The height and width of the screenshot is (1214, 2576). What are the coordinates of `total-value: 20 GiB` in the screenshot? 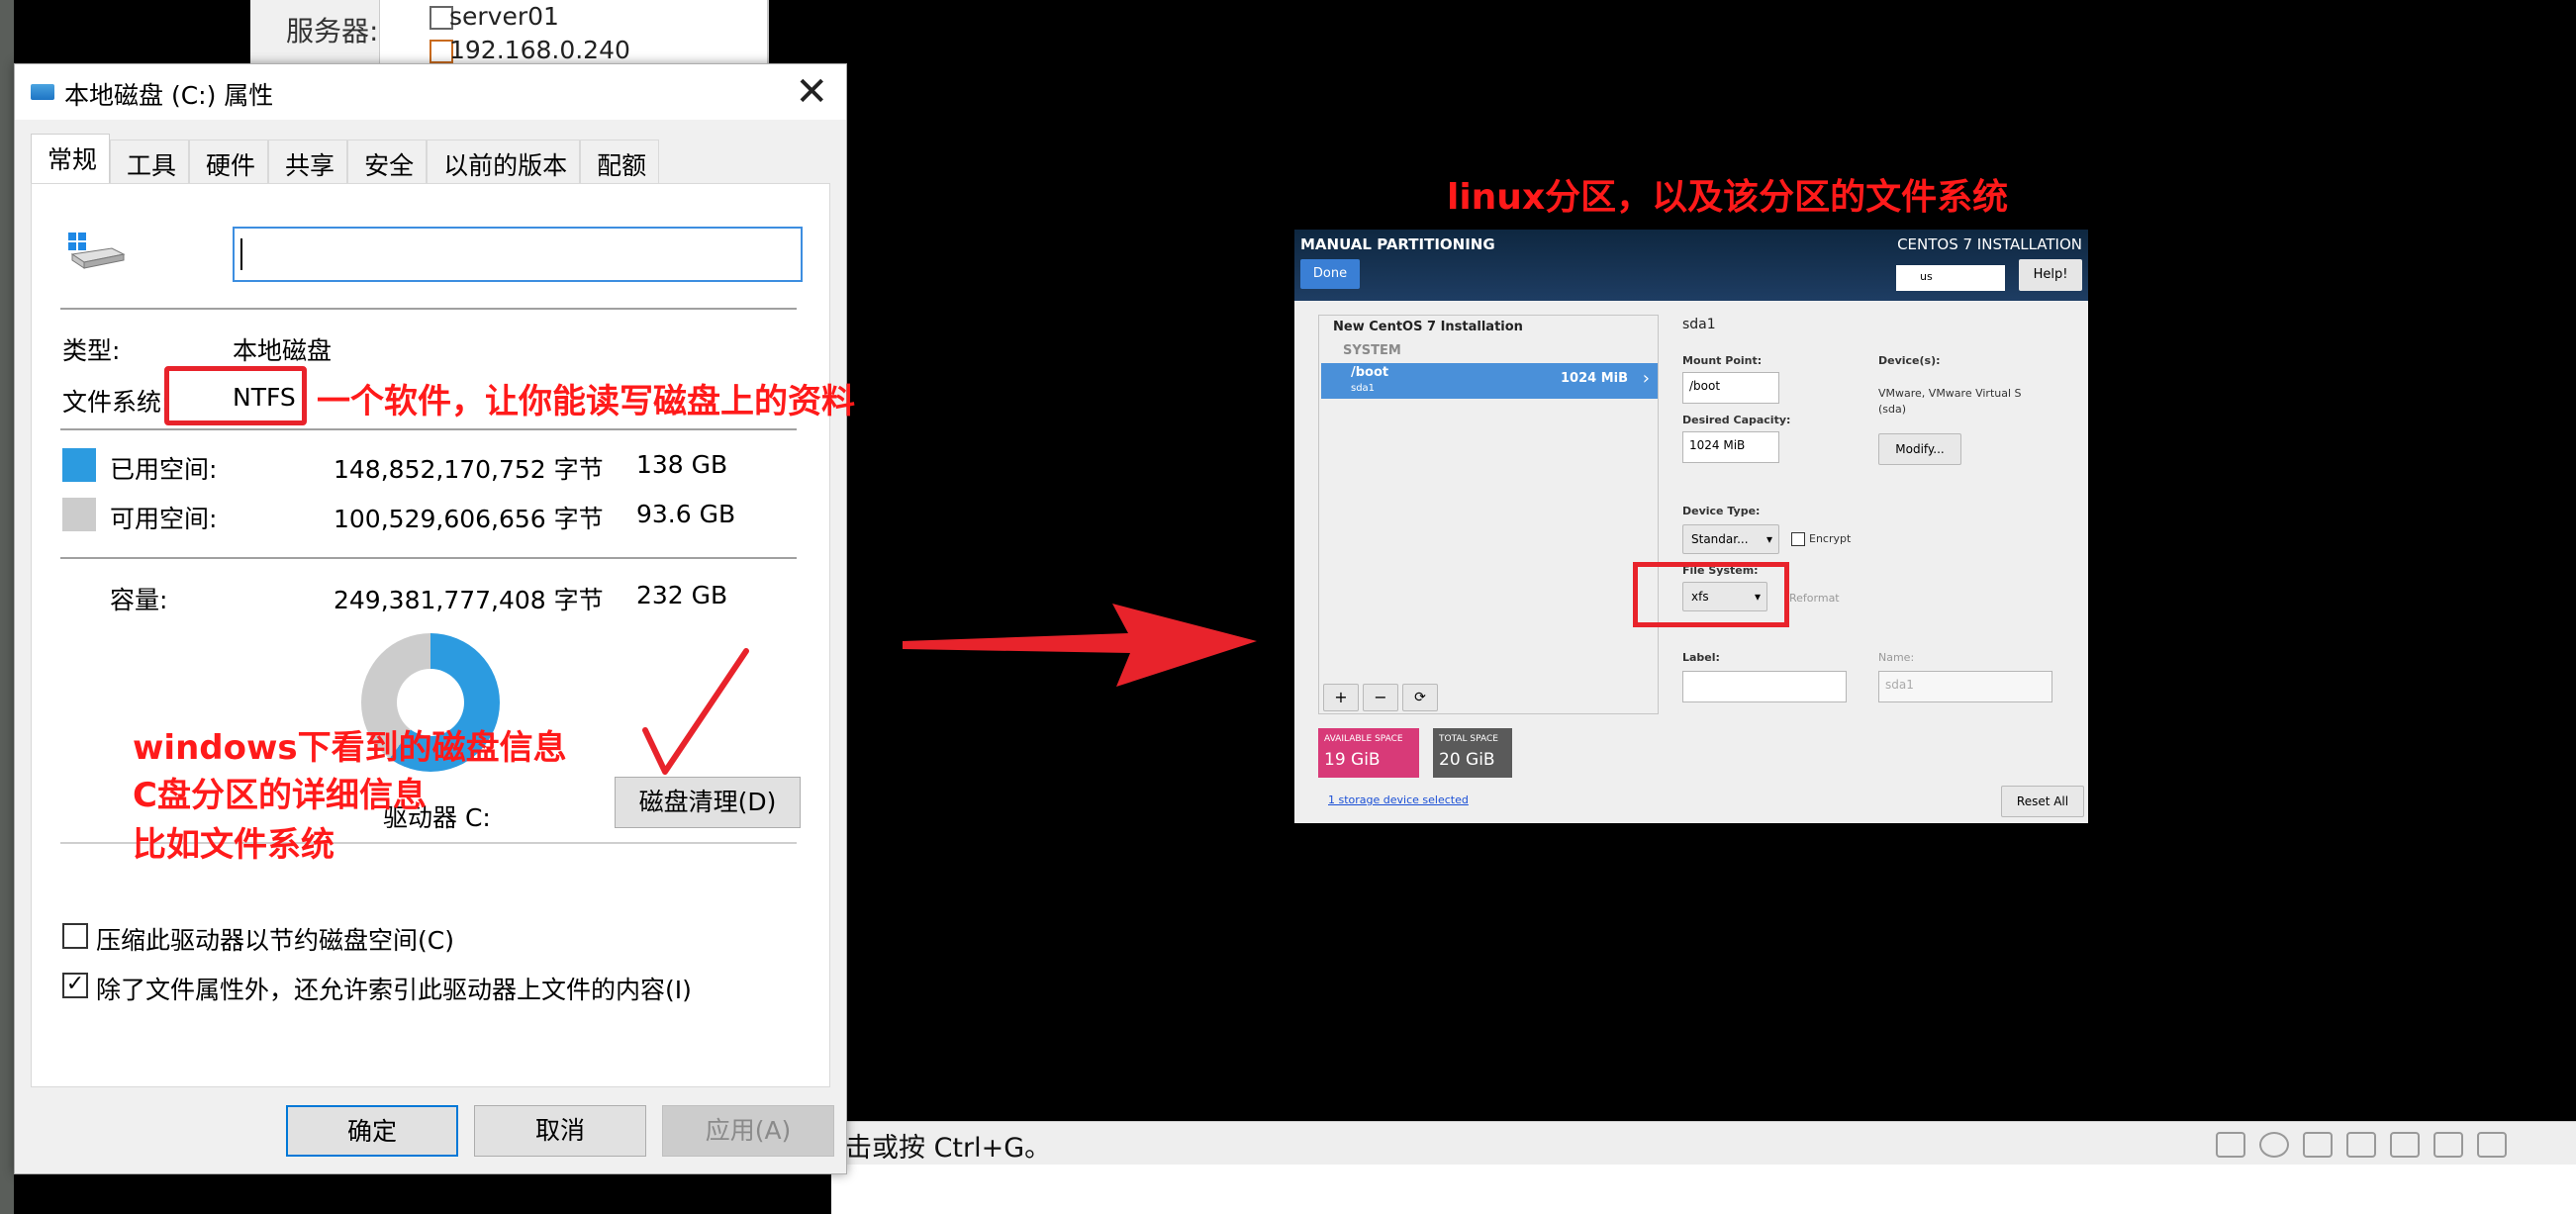 It's located at (1467, 760).